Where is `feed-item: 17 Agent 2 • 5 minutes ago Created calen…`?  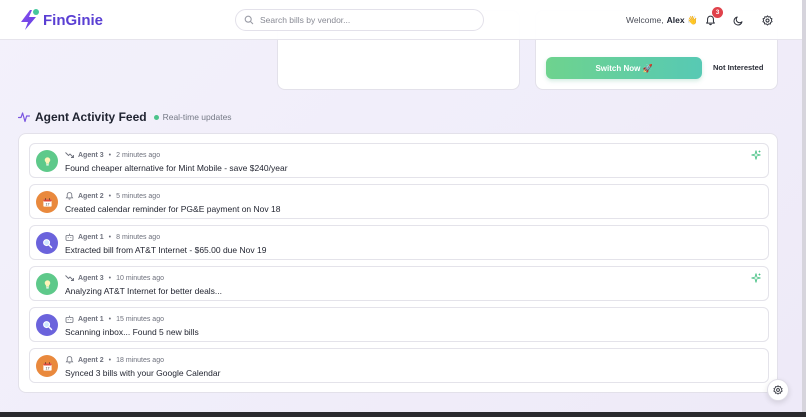
feed-item: 17 Agent 2 • 5 minutes ago Created calen… is located at coordinates (399, 201).